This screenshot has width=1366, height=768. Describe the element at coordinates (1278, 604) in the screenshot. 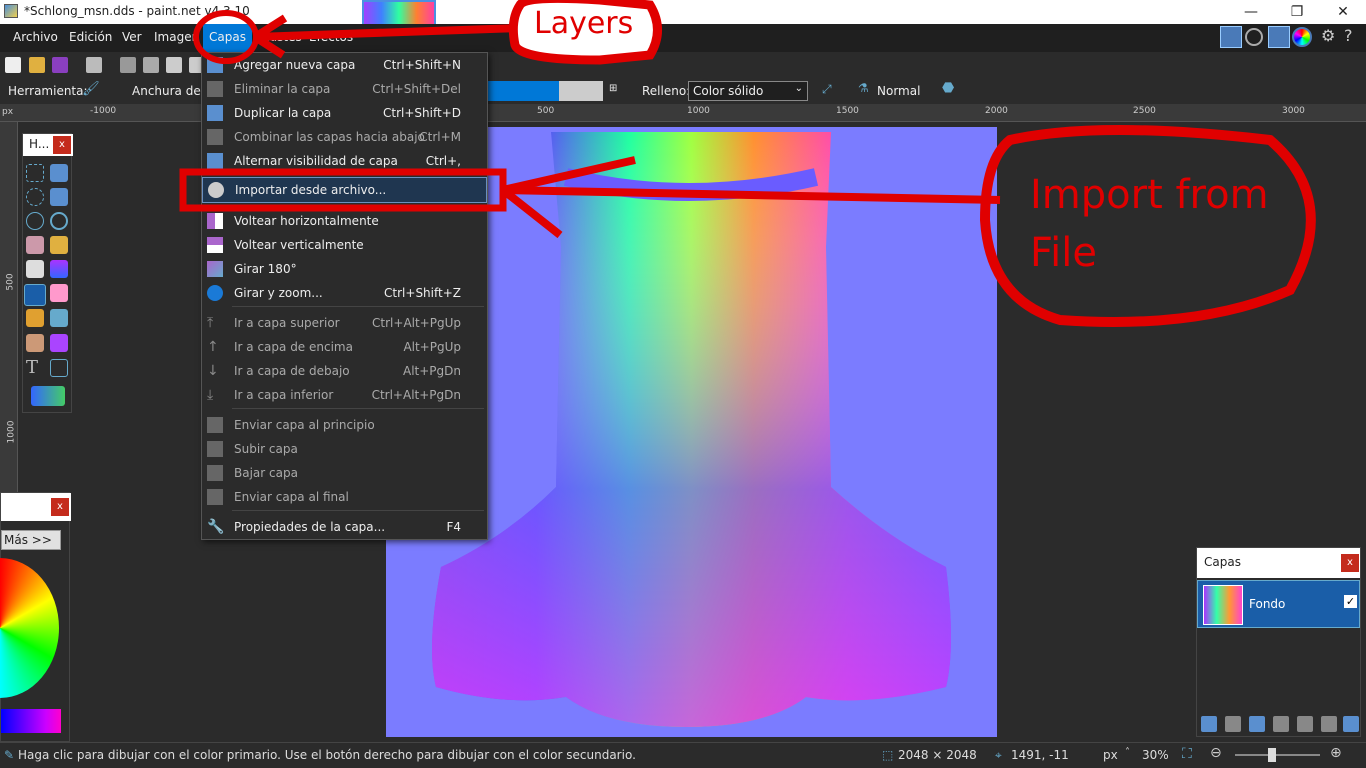

I see `layer-row: Fondo ✓` at that location.